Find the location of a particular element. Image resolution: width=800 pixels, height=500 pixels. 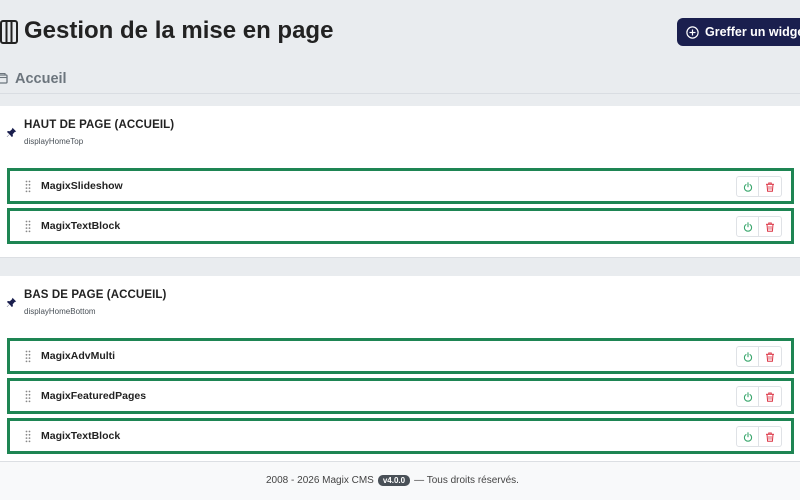

add-widget-button: Greffer un widget is located at coordinates (738, 32).